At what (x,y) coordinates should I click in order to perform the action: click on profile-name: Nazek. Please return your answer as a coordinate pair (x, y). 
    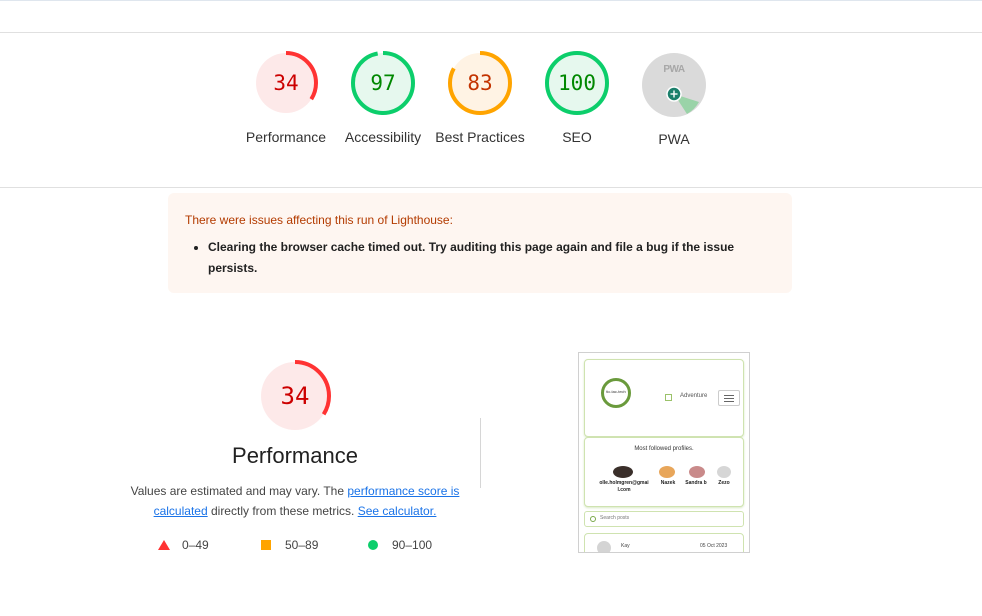
    Looking at the image, I should click on (668, 483).